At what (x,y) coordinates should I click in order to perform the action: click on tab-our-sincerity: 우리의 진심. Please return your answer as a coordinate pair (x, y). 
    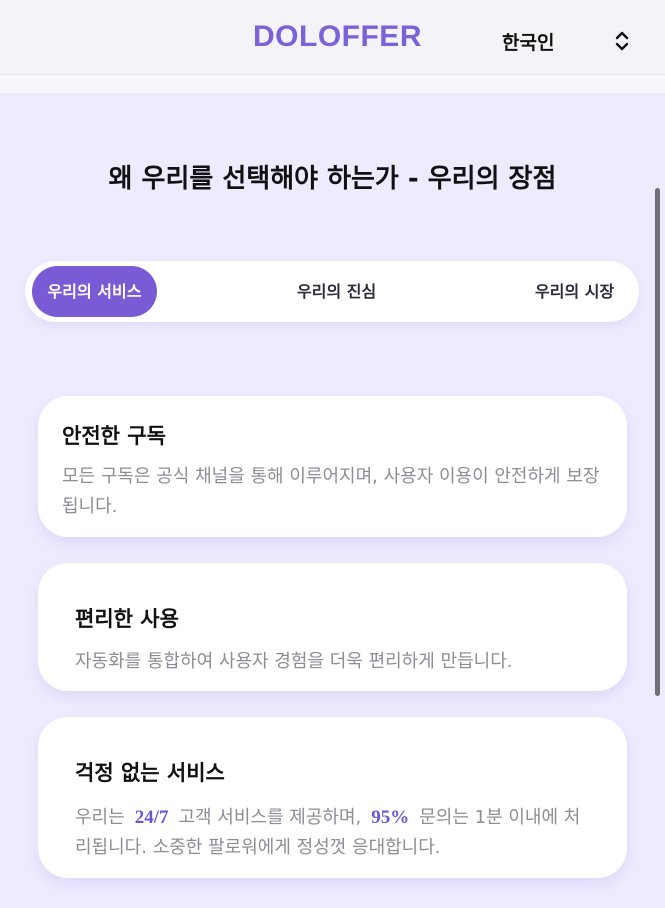
    Looking at the image, I should click on (336, 291).